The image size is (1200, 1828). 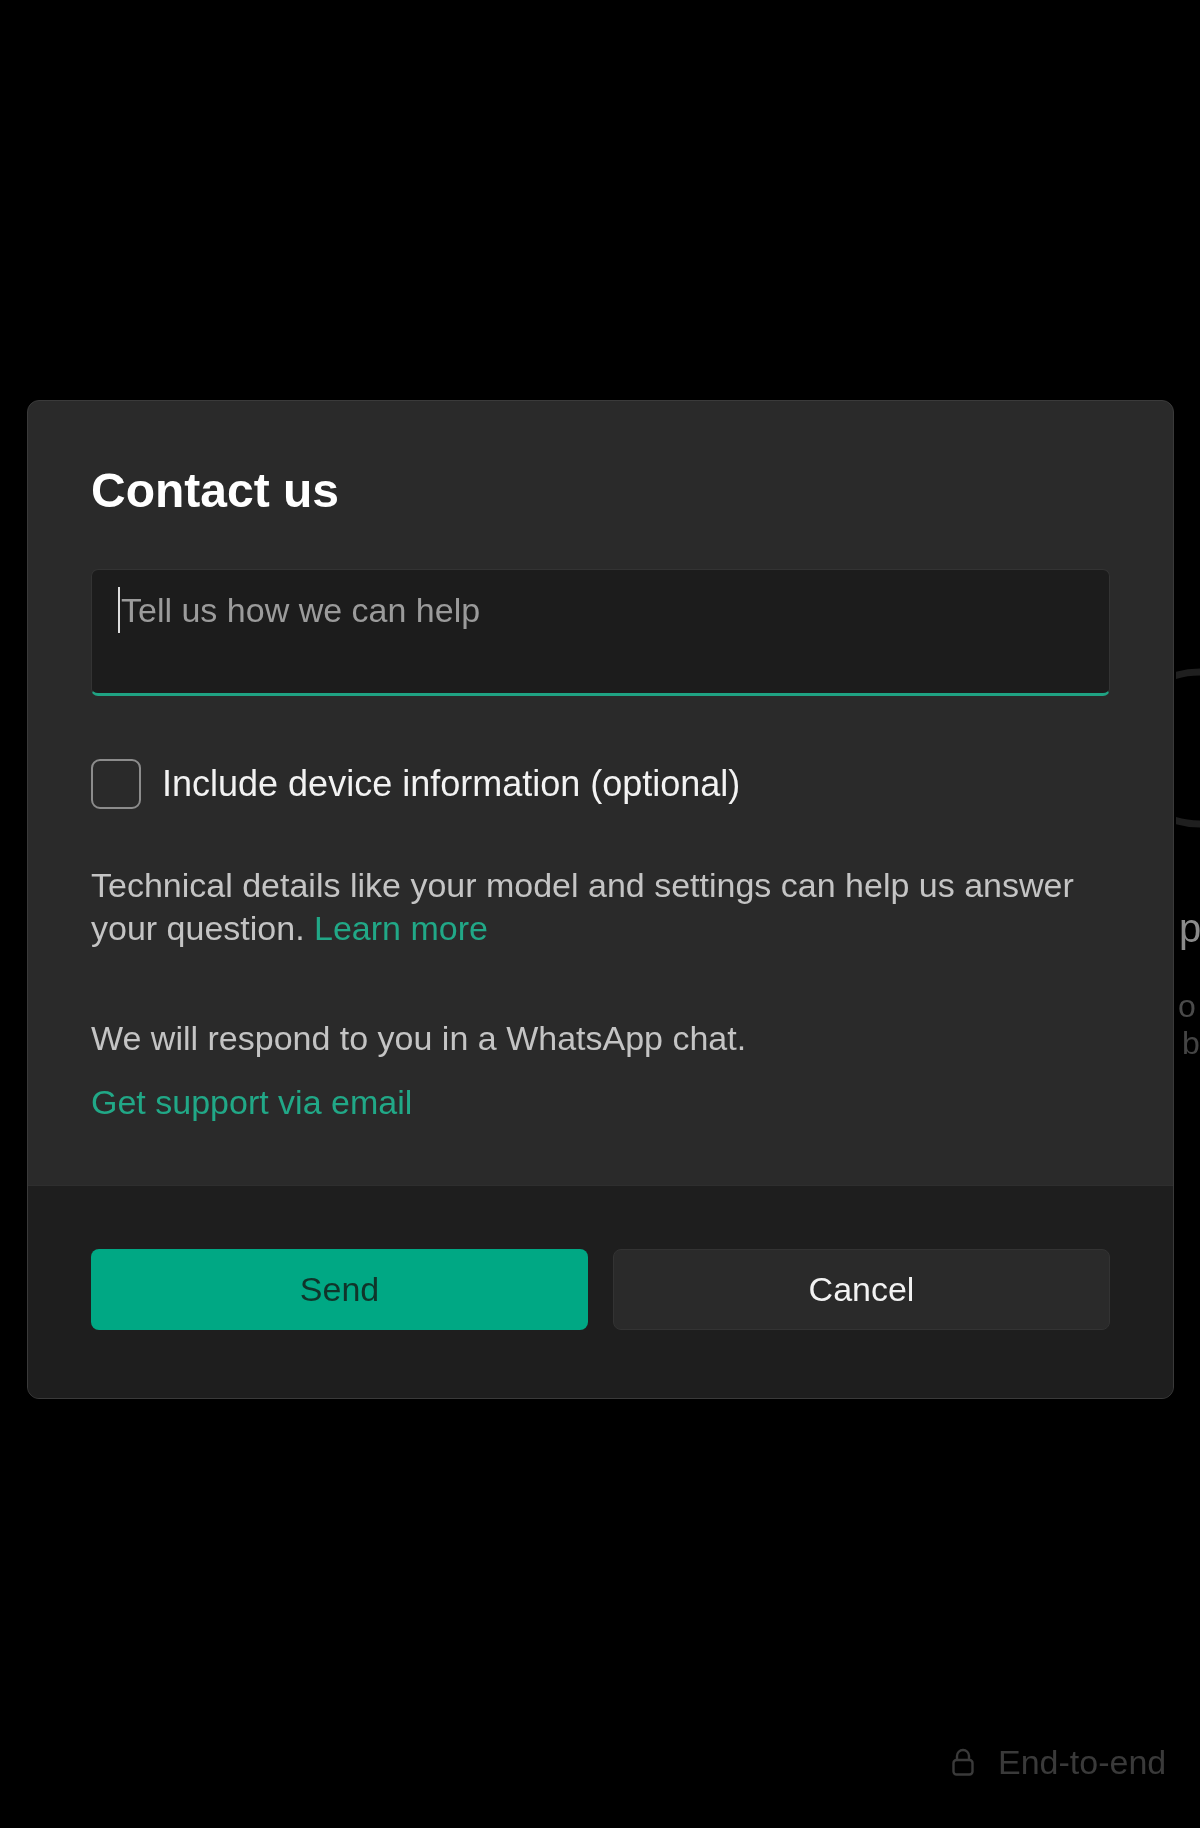 I want to click on partial-text: o, so click(x=1187, y=1006).